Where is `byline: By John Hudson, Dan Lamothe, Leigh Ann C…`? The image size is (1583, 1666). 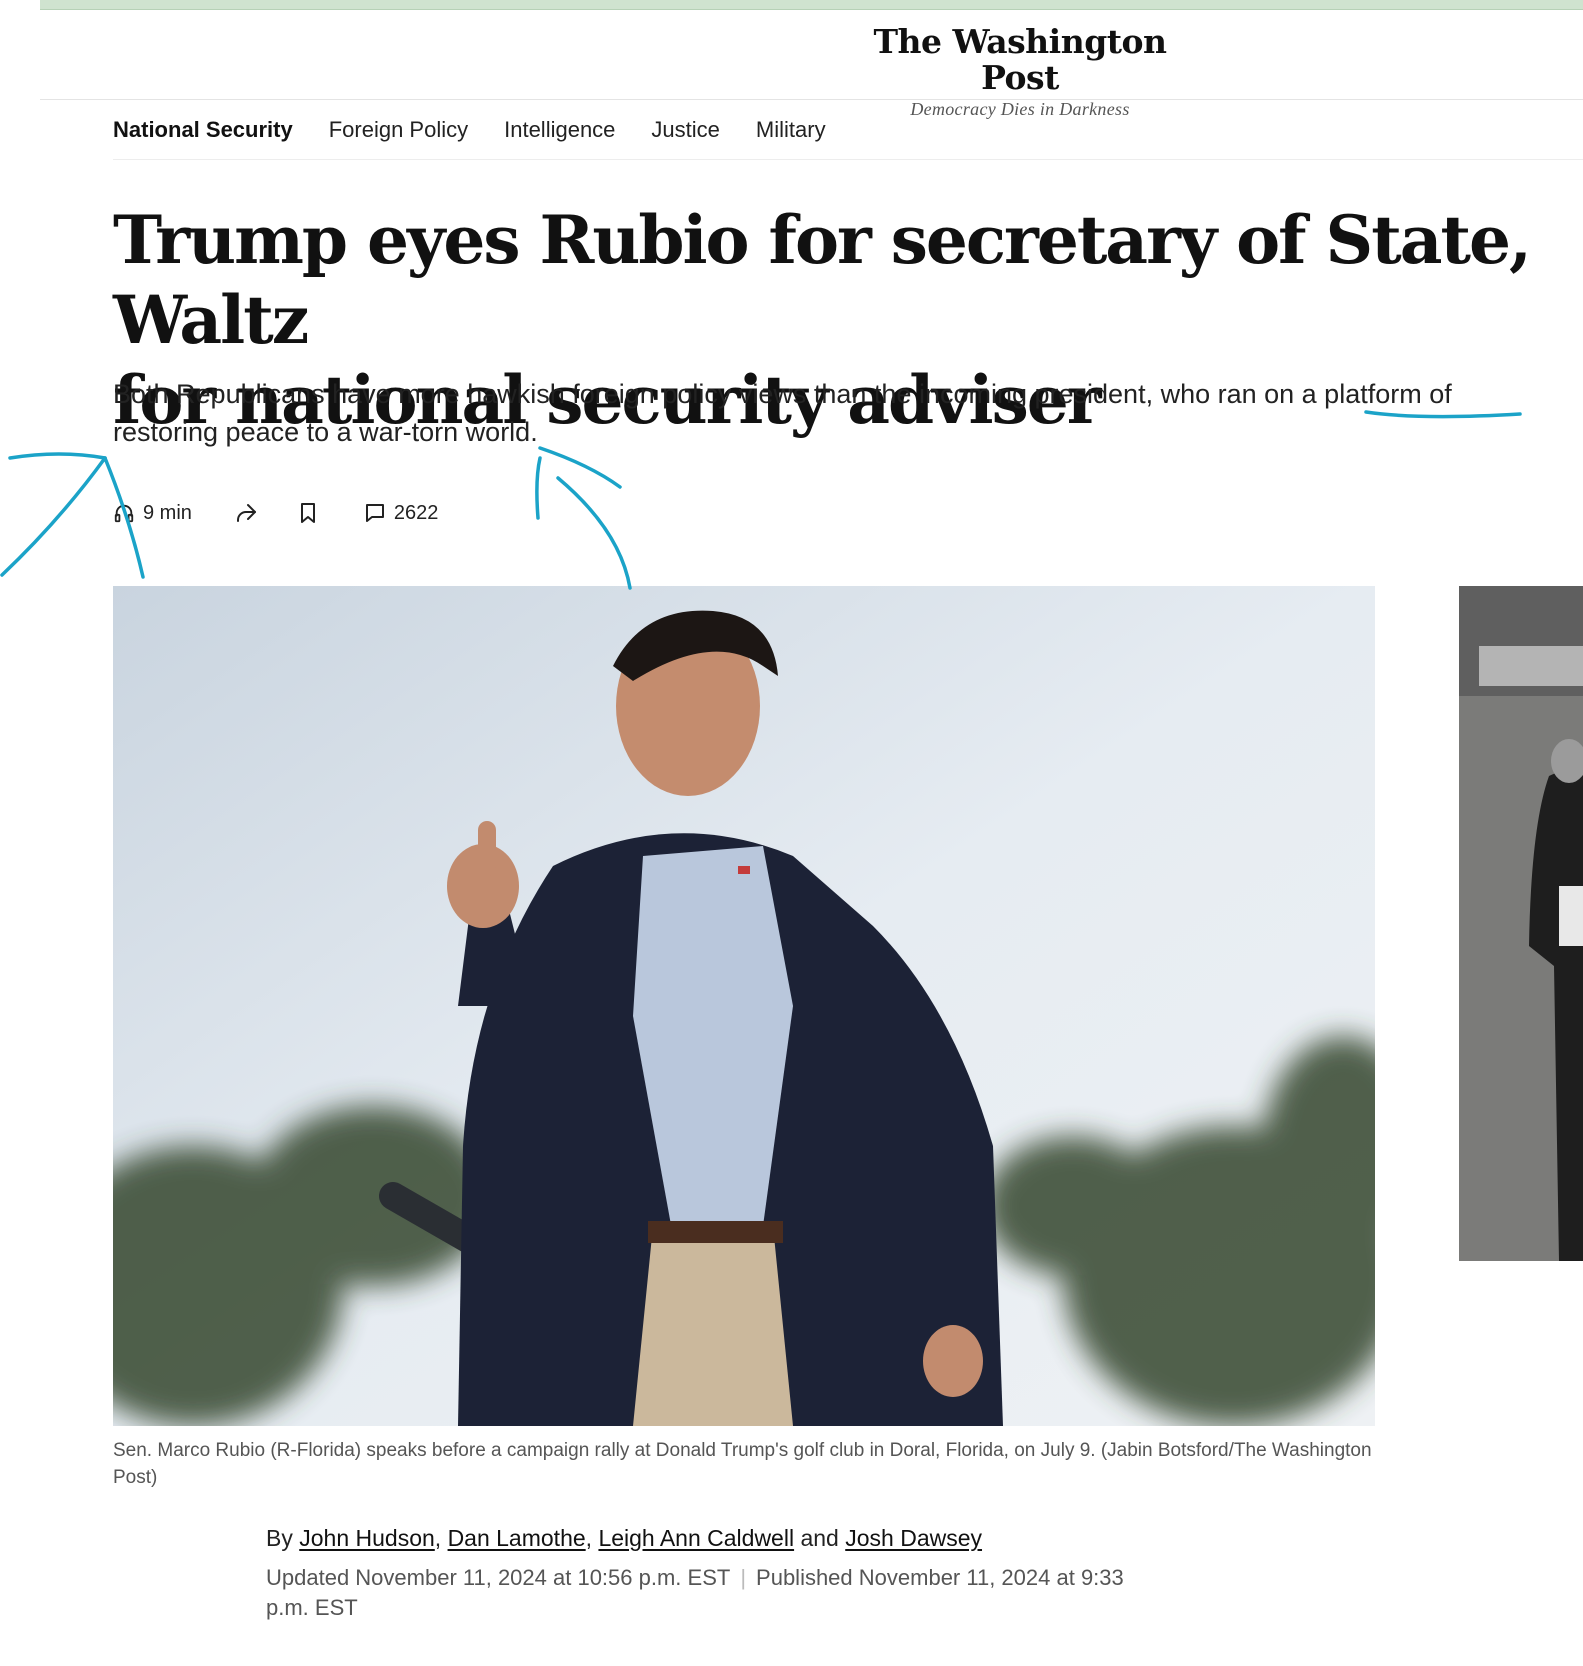 byline: By John Hudson, Dan Lamothe, Leigh Ann C… is located at coordinates (624, 1538).